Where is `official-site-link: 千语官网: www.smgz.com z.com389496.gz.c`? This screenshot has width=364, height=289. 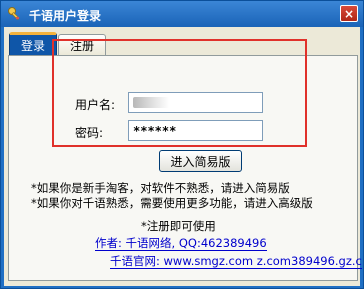 official-site-link: 千语官网: www.smgz.com z.com389496.gz.c is located at coordinates (236, 262).